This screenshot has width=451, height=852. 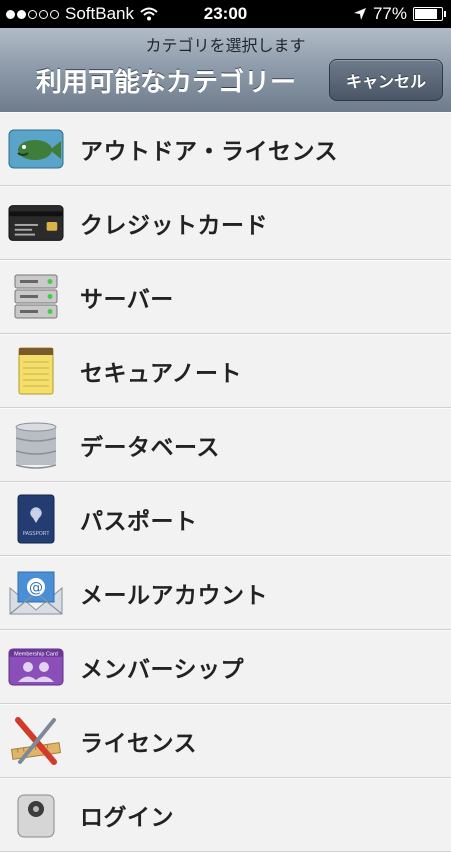 What do you see at coordinates (36, 654) in the screenshot?
I see `membership-icon-text: Membership Card` at bounding box center [36, 654].